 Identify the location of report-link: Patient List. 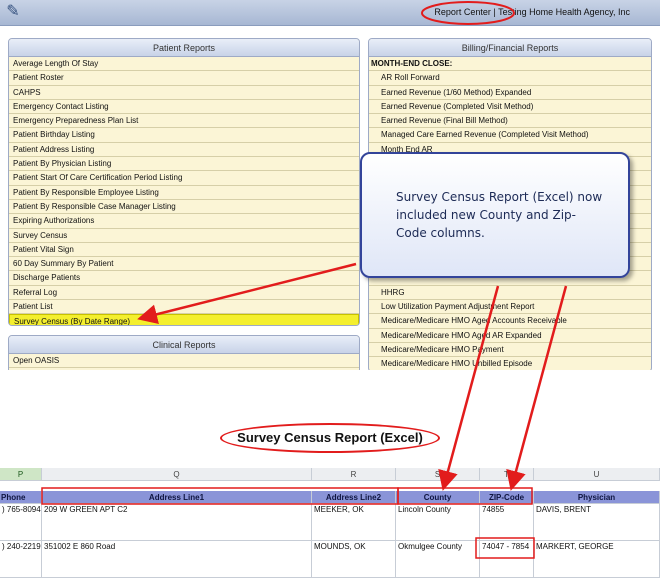
(184, 307).